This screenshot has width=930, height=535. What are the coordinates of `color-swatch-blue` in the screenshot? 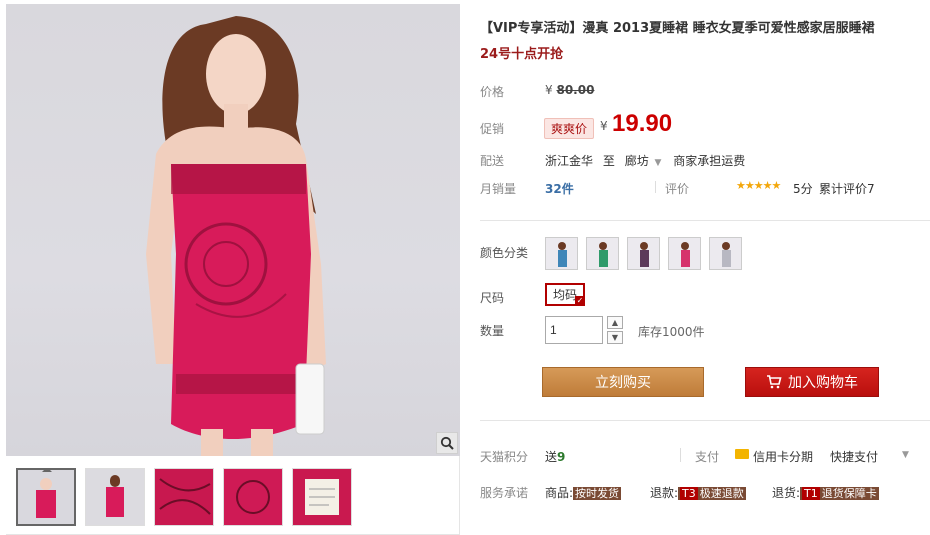 It's located at (561, 253).